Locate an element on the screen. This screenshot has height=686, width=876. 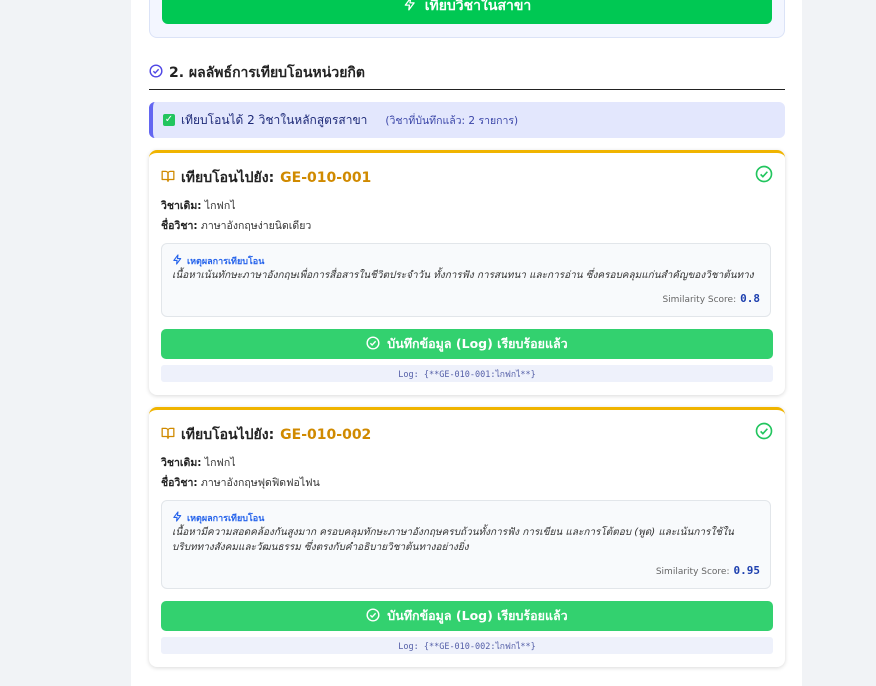
summary-note: (วิชาที่บันทึกแล้ว: 2 รายการ) is located at coordinates (452, 120).